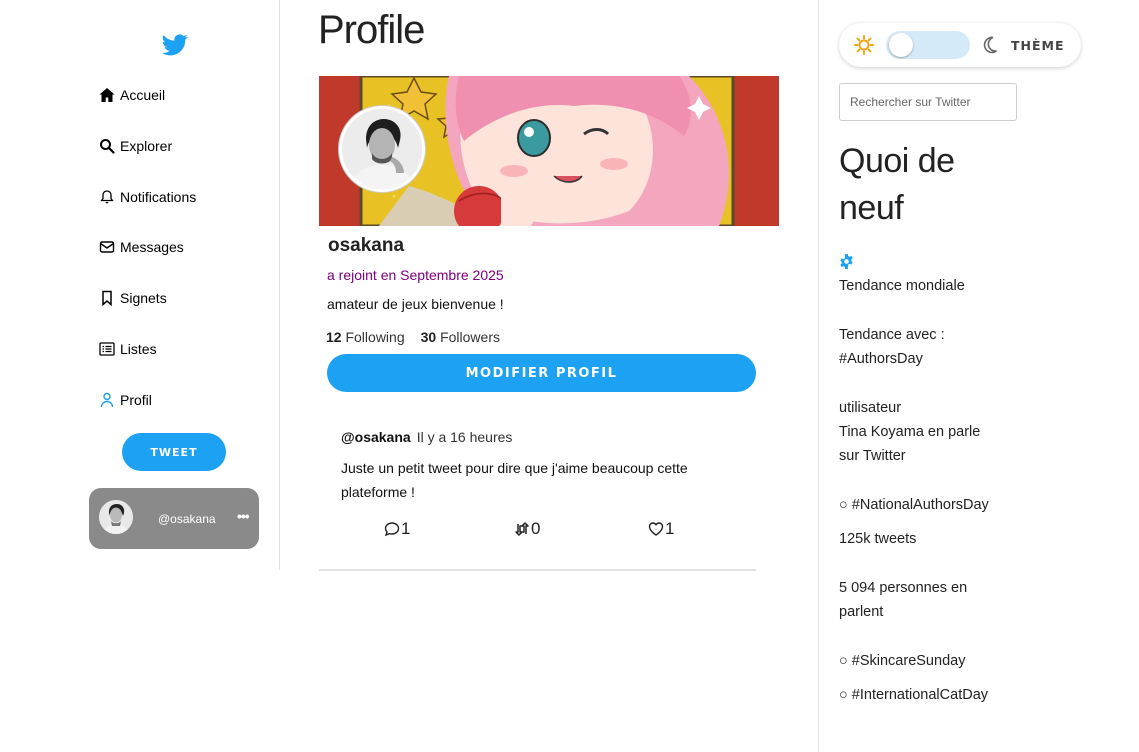  Describe the element at coordinates (670, 528) in the screenshot. I see `like-count: 1` at that location.